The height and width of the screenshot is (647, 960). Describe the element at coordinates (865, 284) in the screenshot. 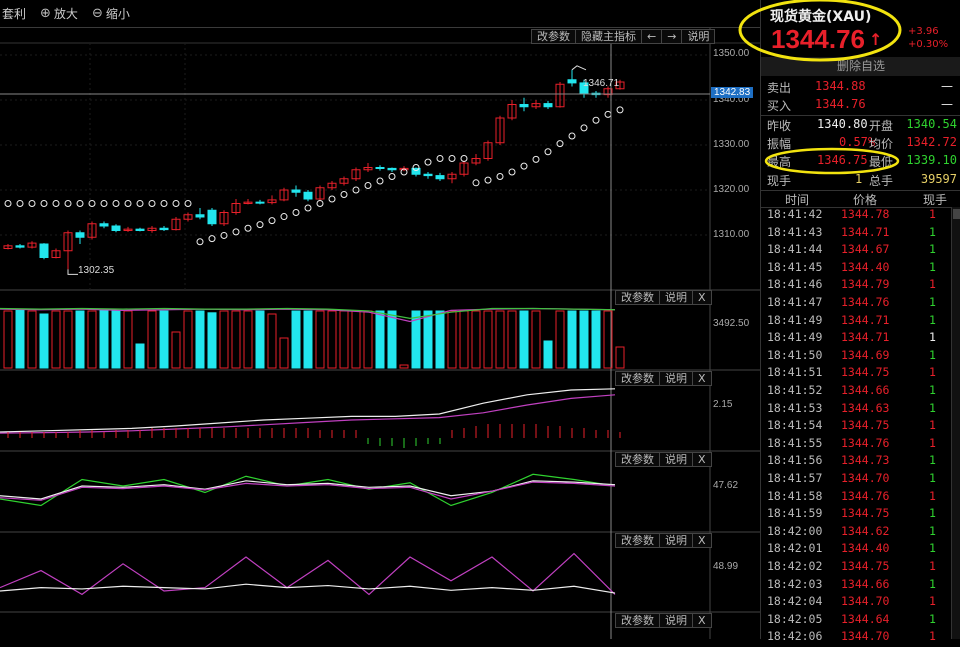

I see `tick-price: 1344.79` at that location.